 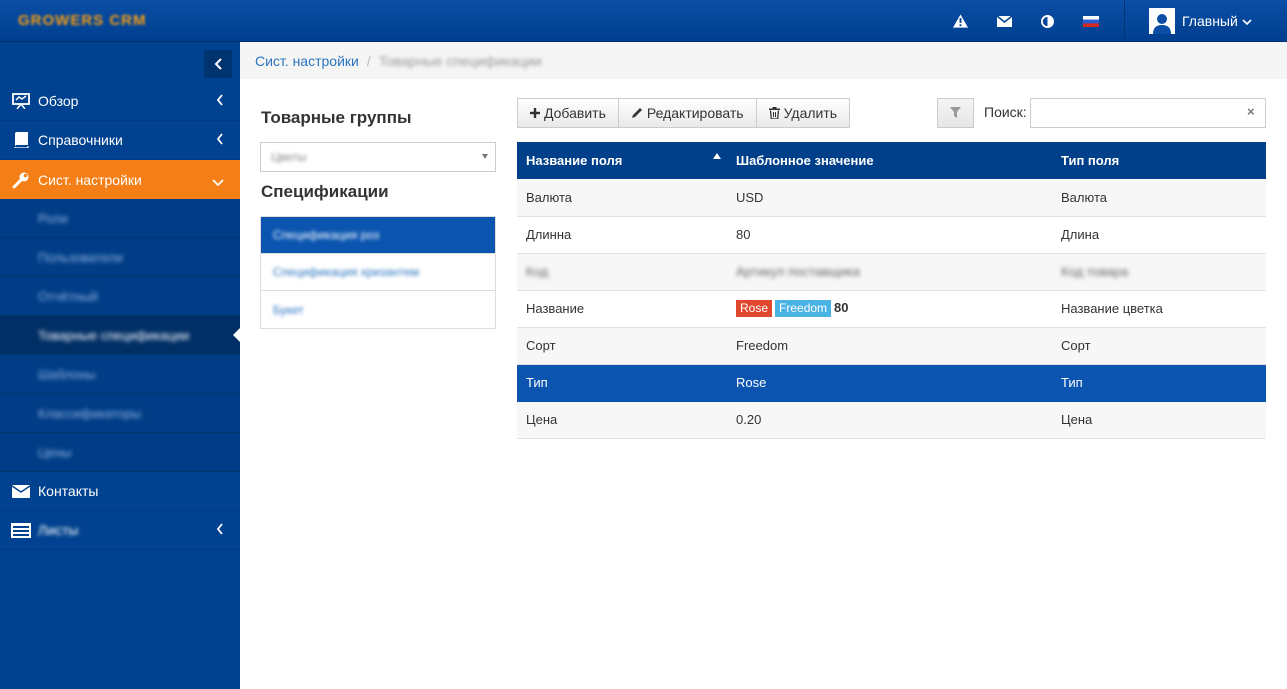 What do you see at coordinates (754, 308) in the screenshot?
I see `tag-badge: Rose` at bounding box center [754, 308].